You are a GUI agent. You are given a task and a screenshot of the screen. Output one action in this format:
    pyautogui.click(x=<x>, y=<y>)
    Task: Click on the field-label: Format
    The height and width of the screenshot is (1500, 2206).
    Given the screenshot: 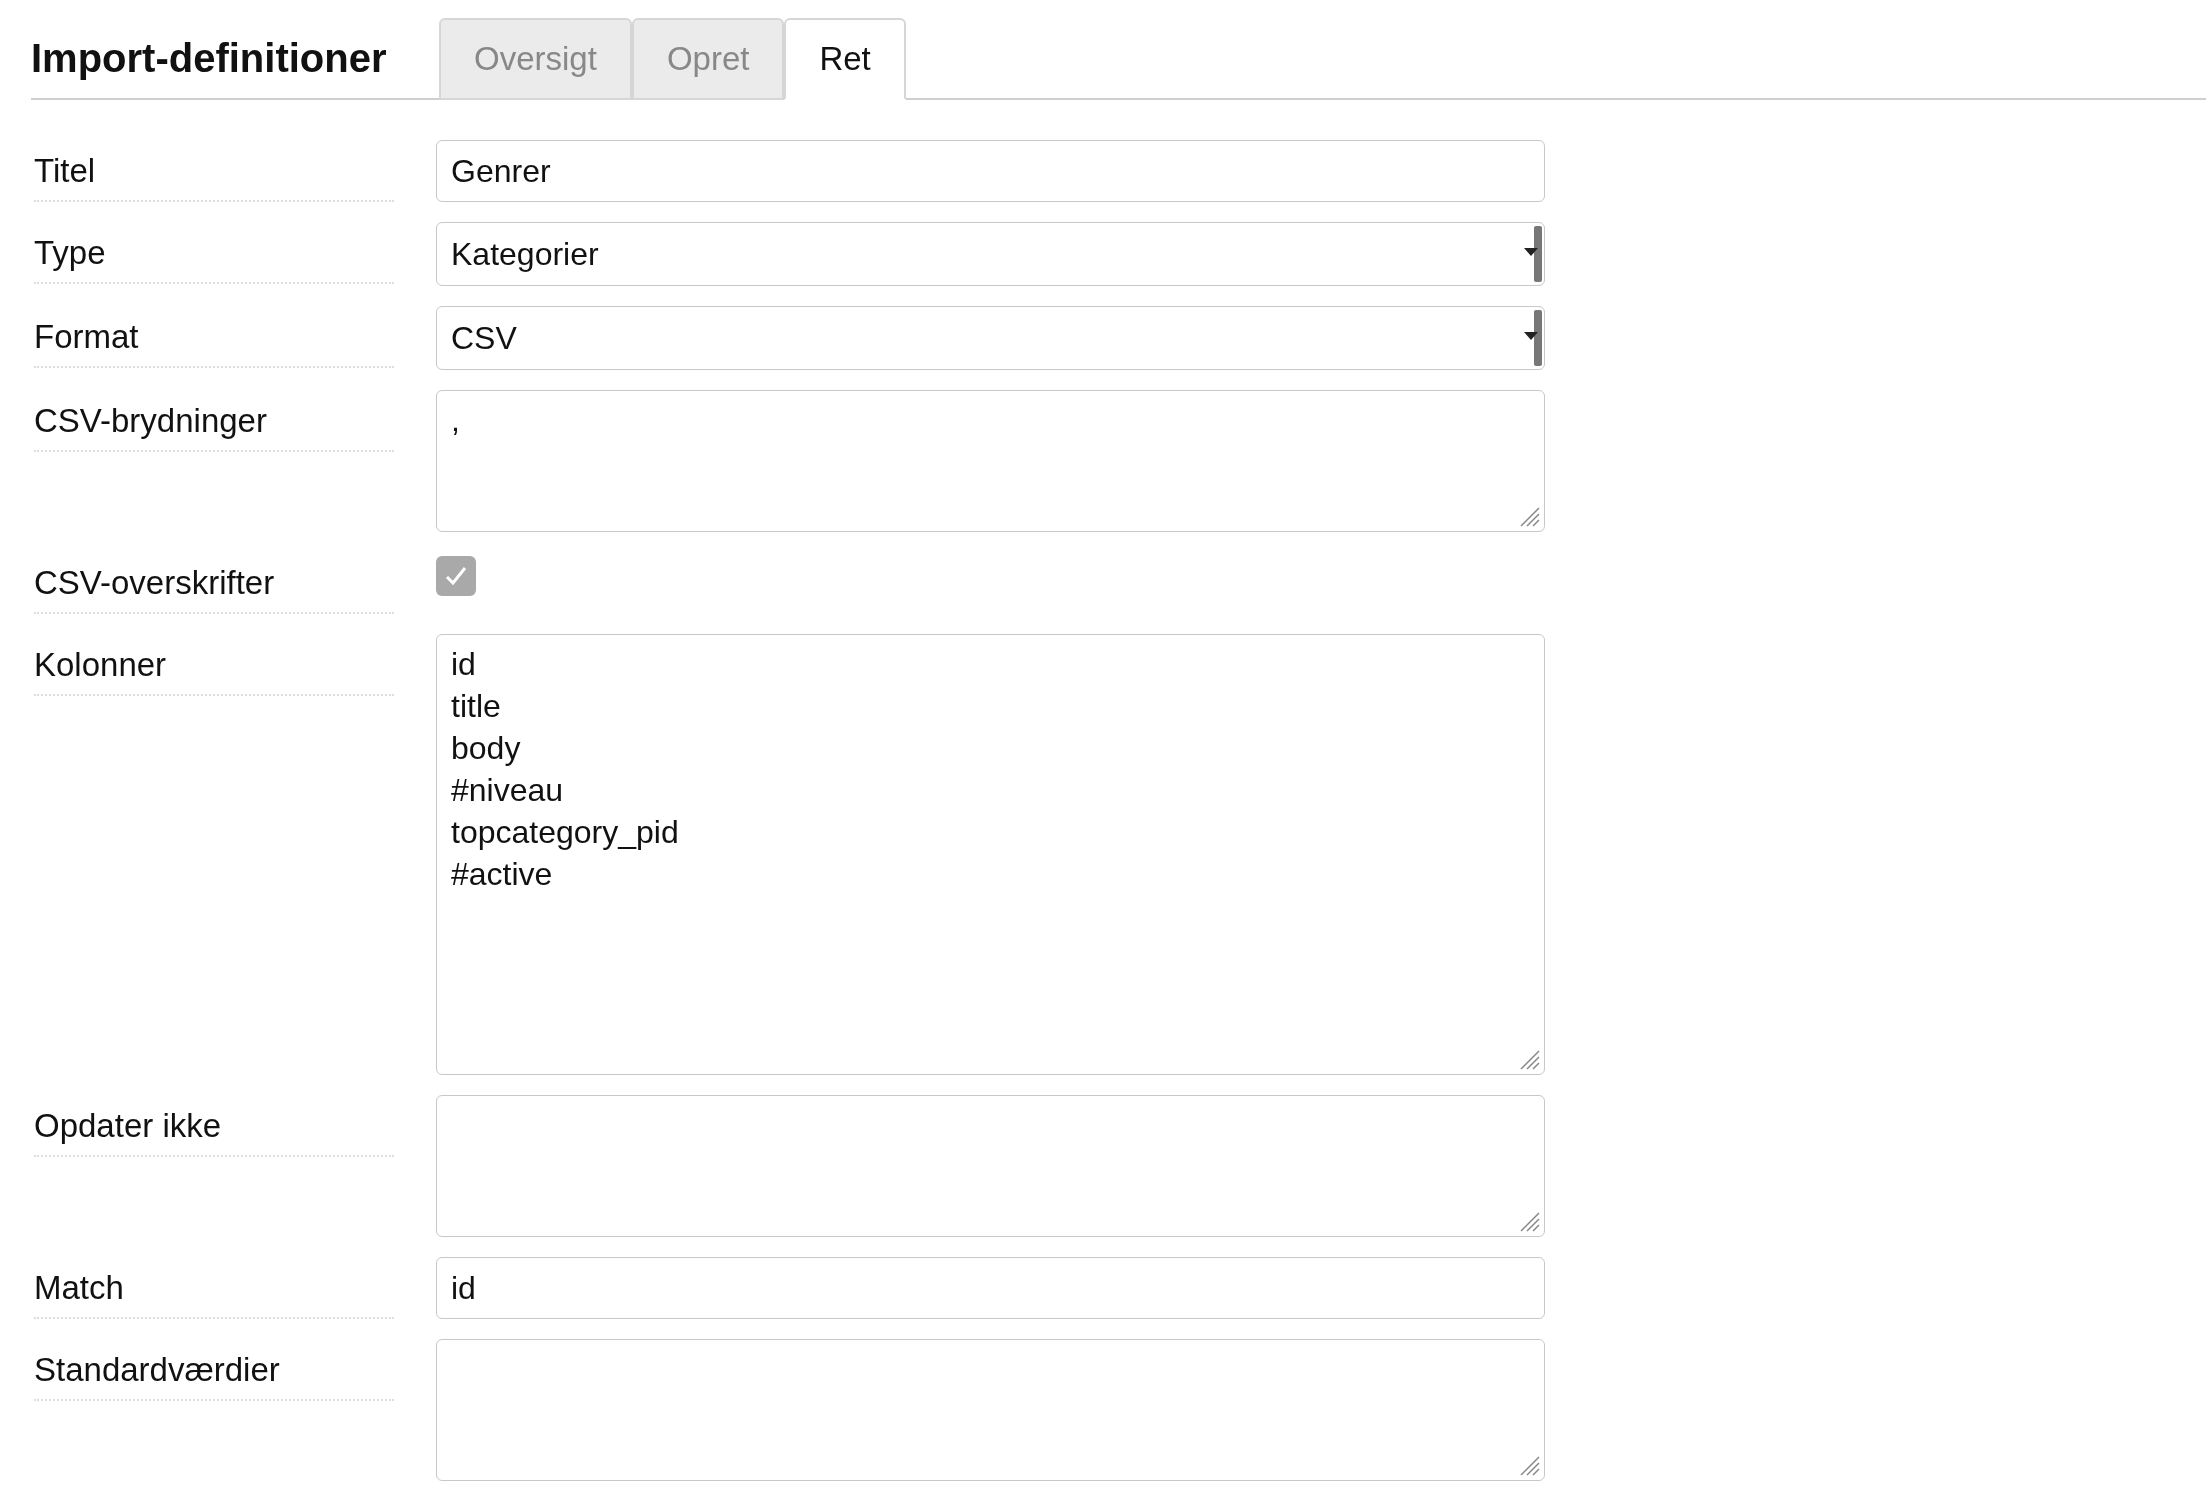 What is the action you would take?
    pyautogui.click(x=214, y=337)
    